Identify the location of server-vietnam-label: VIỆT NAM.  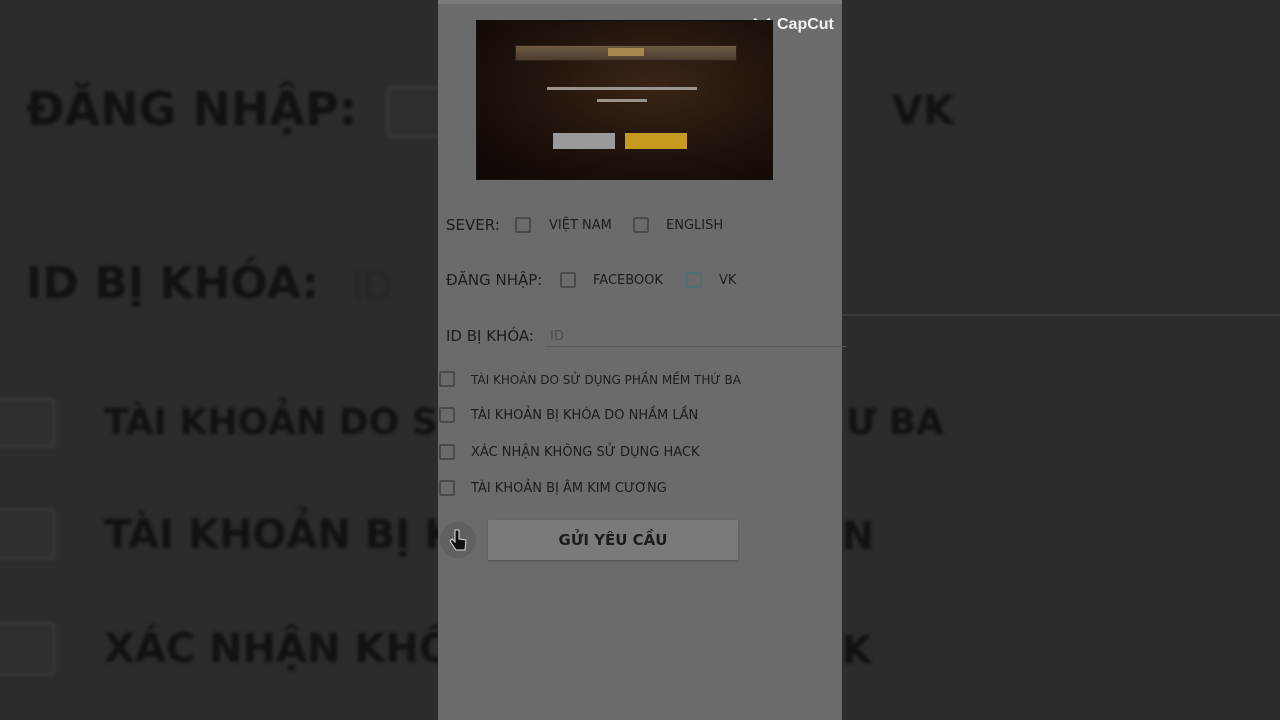
(580, 225).